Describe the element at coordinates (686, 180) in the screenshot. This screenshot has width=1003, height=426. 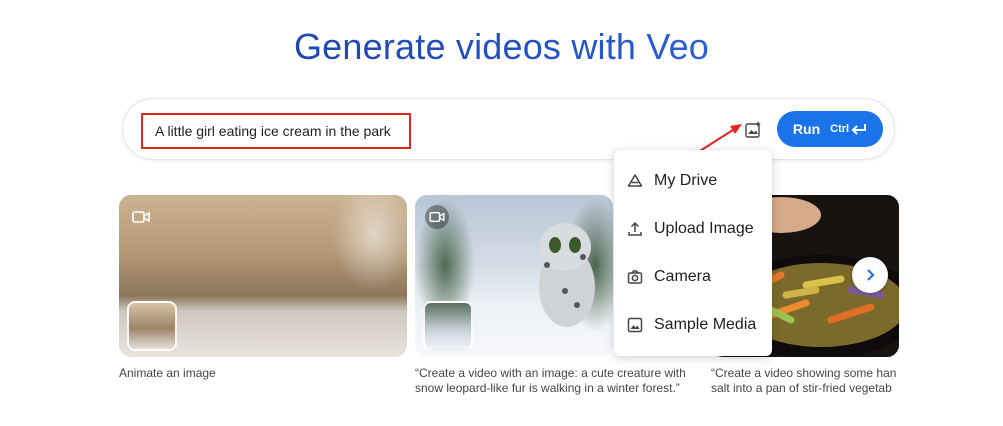
I see `menu-item-label: My Drive` at that location.